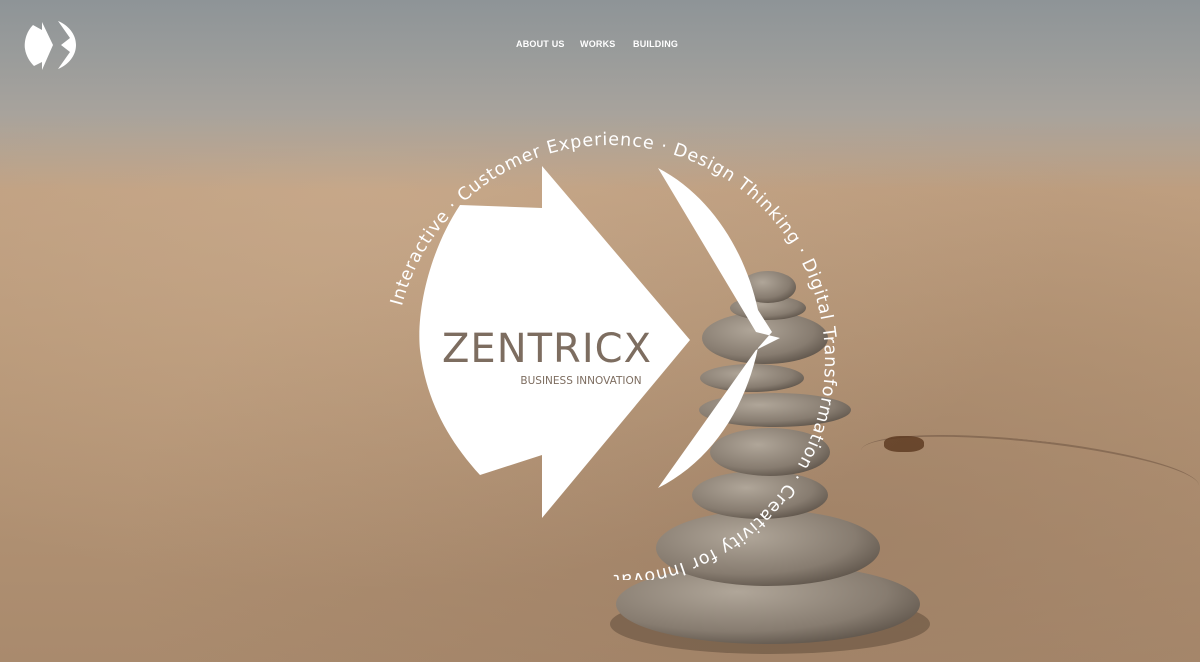 The width and height of the screenshot is (1200, 662). What do you see at coordinates (655, 44) in the screenshot?
I see `nav-building: BUILDING` at bounding box center [655, 44].